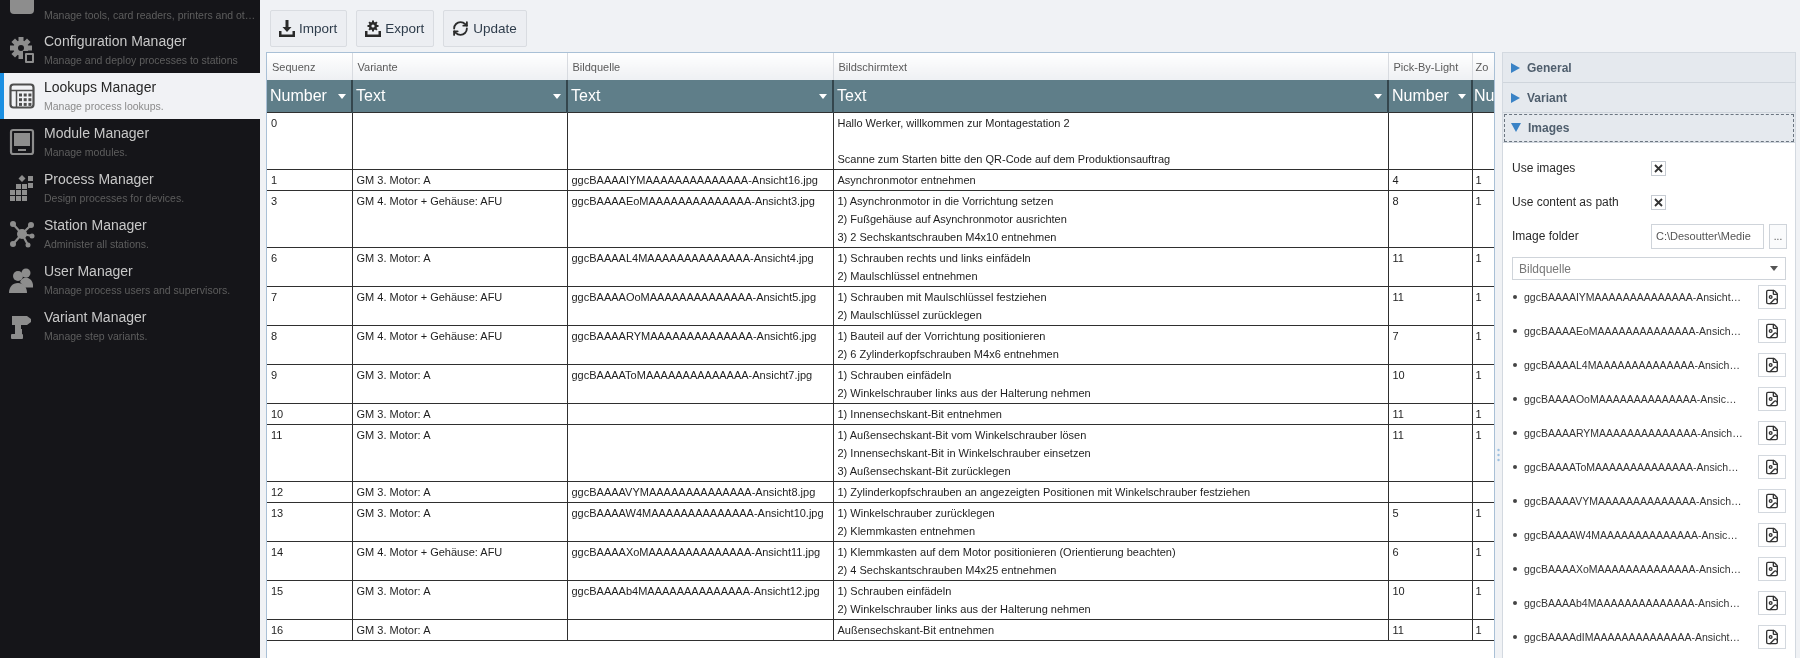 This screenshot has width=1800, height=658. What do you see at coordinates (22, 50) in the screenshot?
I see `gear-icon` at bounding box center [22, 50].